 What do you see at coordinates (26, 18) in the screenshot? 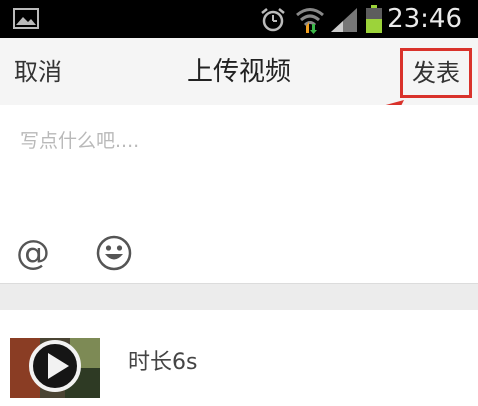
I see `gallery-icon` at bounding box center [26, 18].